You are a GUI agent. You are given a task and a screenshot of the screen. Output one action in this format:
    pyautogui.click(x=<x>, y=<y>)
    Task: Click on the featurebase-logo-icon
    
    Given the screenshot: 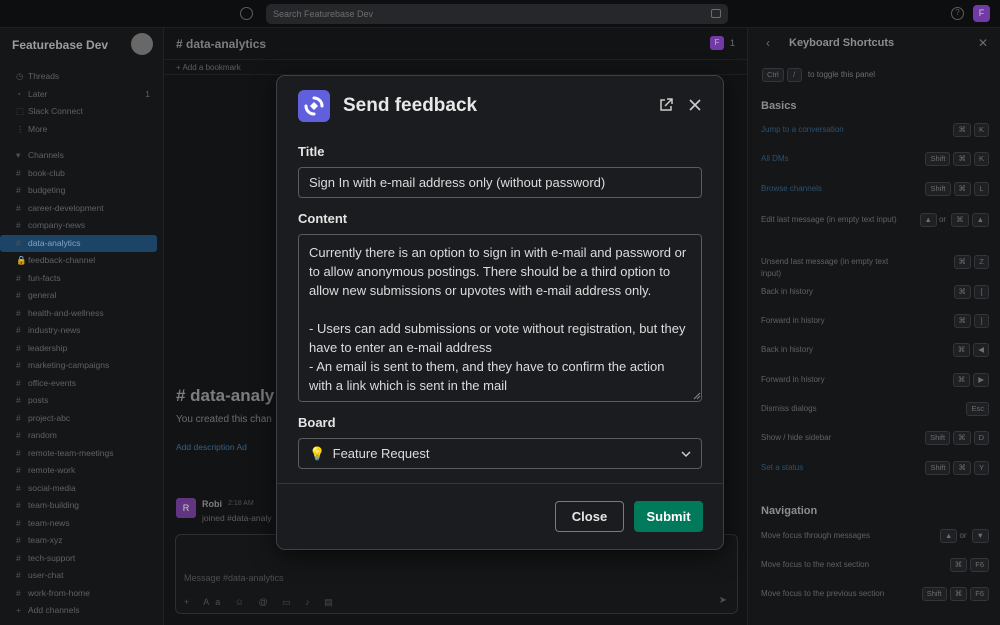 What is the action you would take?
    pyautogui.click(x=314, y=106)
    